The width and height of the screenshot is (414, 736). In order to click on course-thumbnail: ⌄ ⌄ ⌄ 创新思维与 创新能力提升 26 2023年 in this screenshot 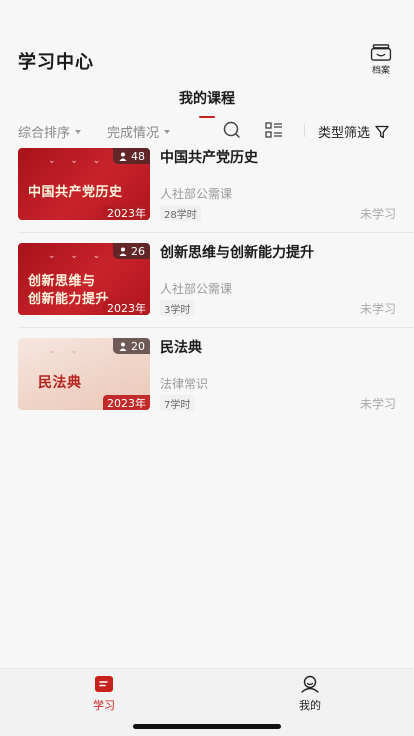, I will do `click(84, 279)`.